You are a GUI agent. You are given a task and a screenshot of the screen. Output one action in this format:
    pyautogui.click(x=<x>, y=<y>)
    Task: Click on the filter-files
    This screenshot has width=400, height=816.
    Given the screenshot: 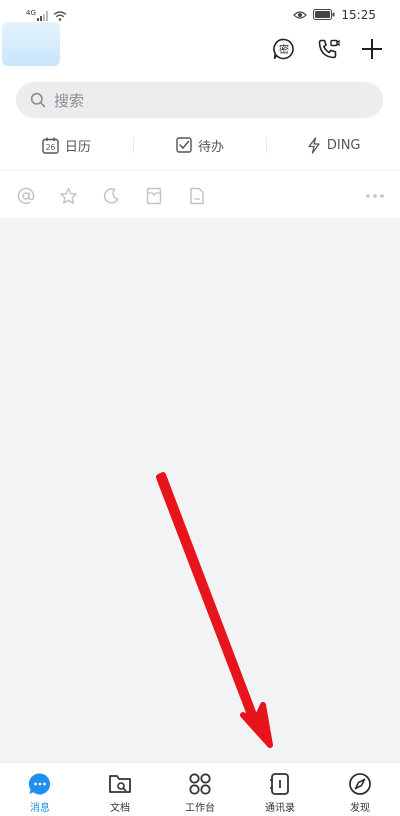 What is the action you would take?
    pyautogui.click(x=197, y=196)
    